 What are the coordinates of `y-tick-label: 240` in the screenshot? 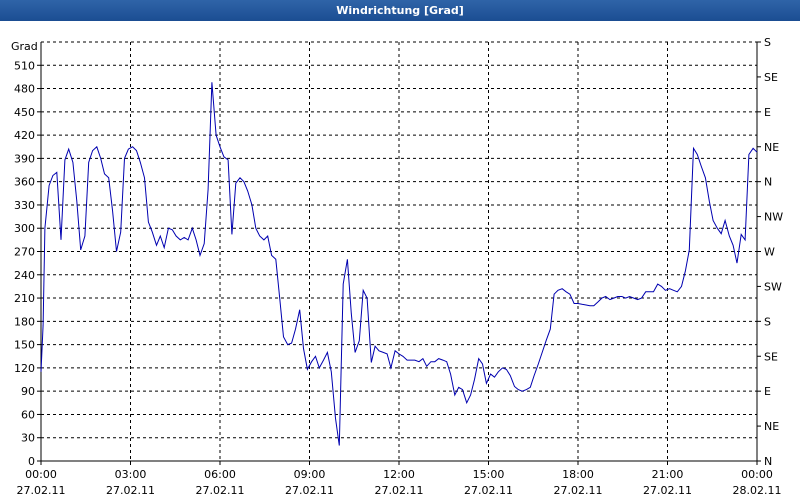 It's located at (24, 275).